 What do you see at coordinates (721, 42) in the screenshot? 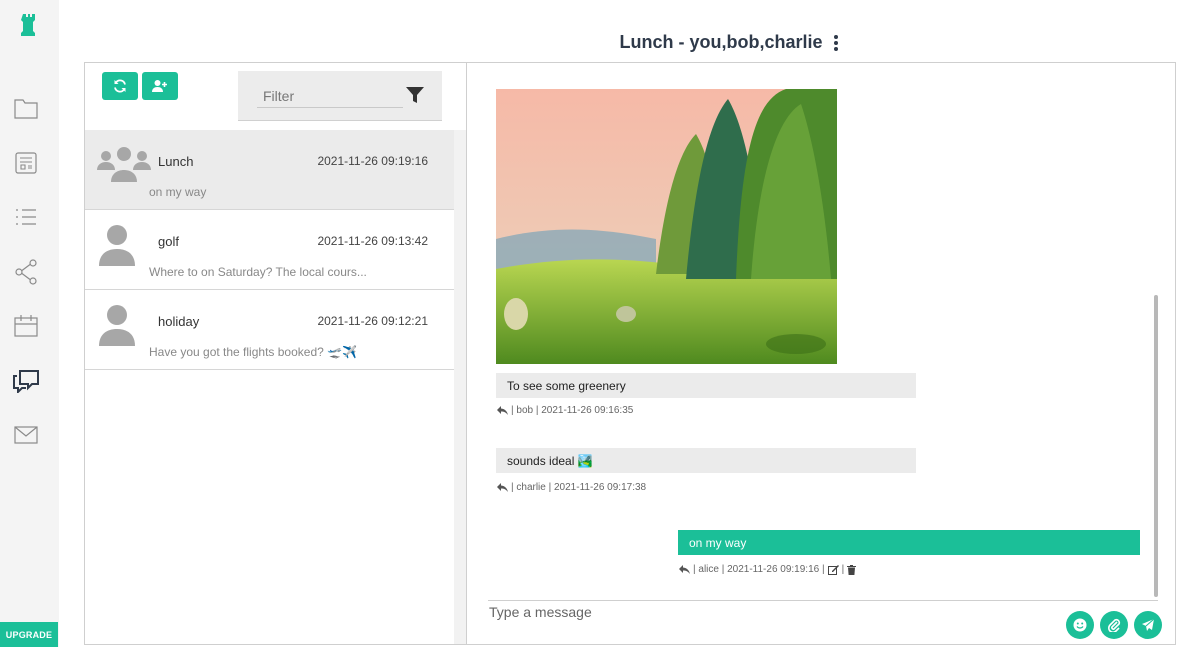
I see `conversation-title: Lunch - you,bob,charlie` at bounding box center [721, 42].